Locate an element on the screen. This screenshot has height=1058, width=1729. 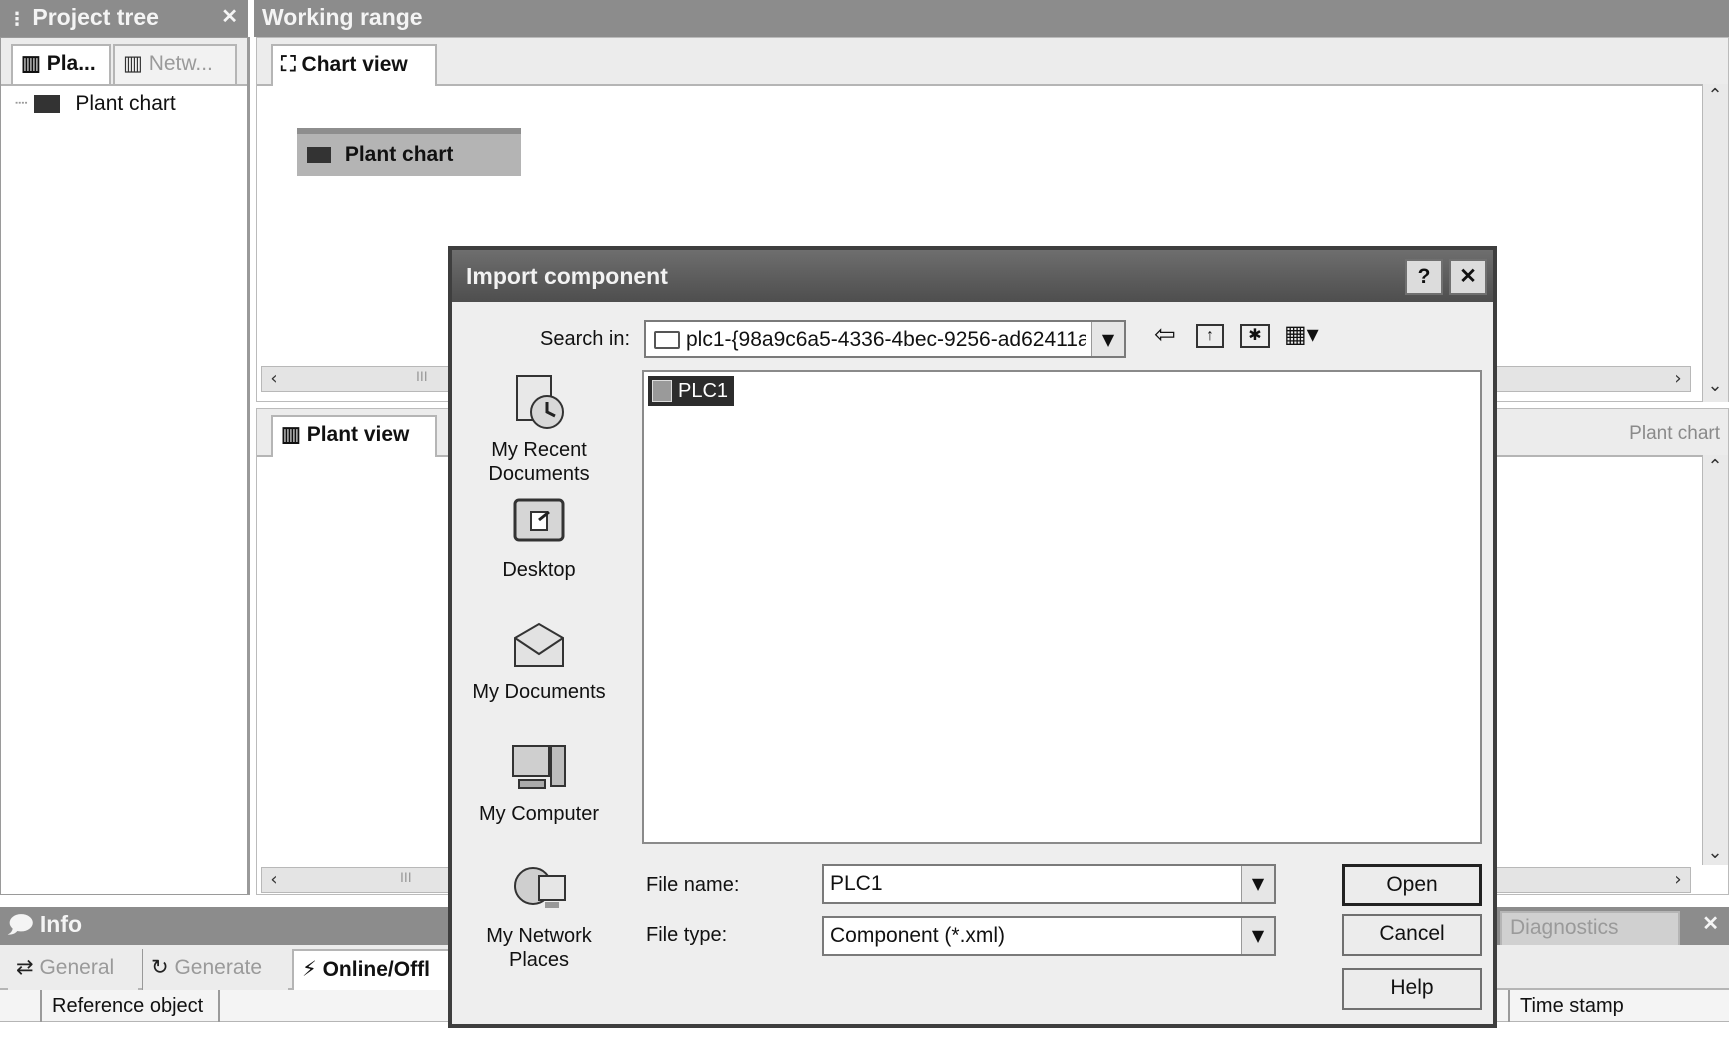
tab-generate: ↻ Generate is located at coordinates (215, 969).